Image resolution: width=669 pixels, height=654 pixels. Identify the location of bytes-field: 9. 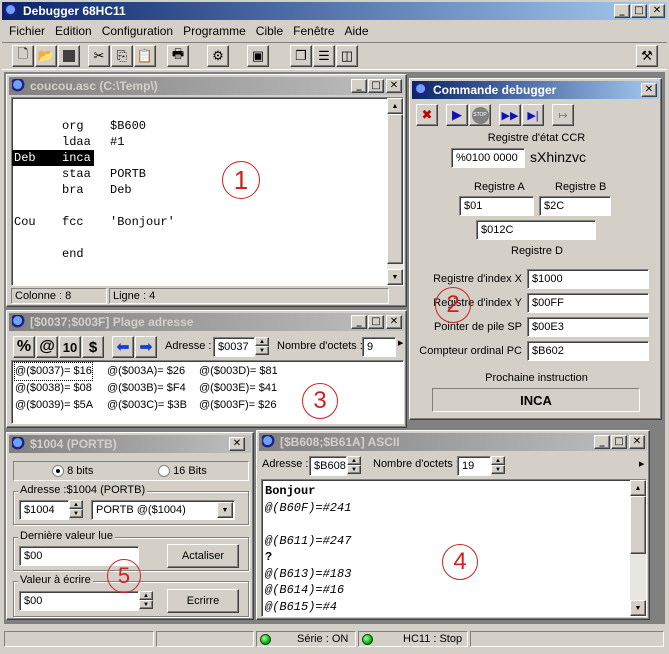
(379, 347).